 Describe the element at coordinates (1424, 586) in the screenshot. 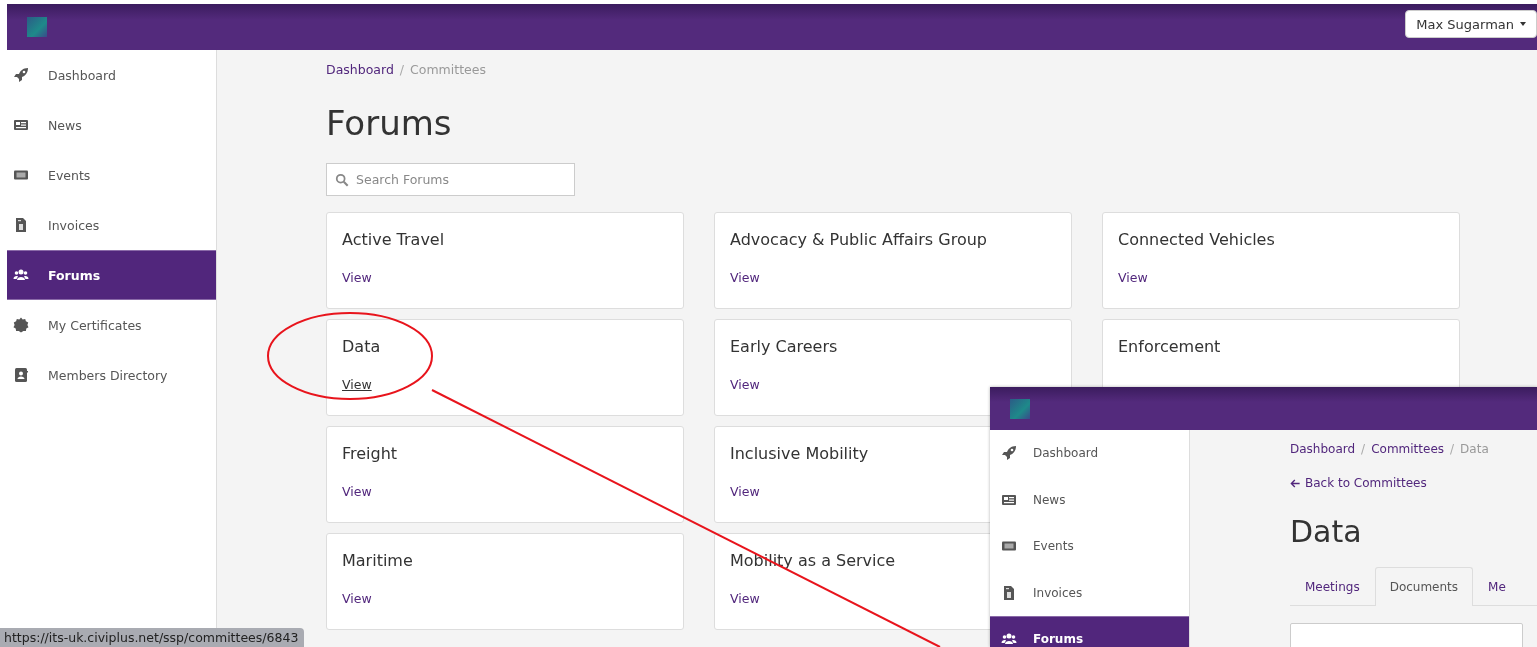

I see `tab: Documents` at that location.